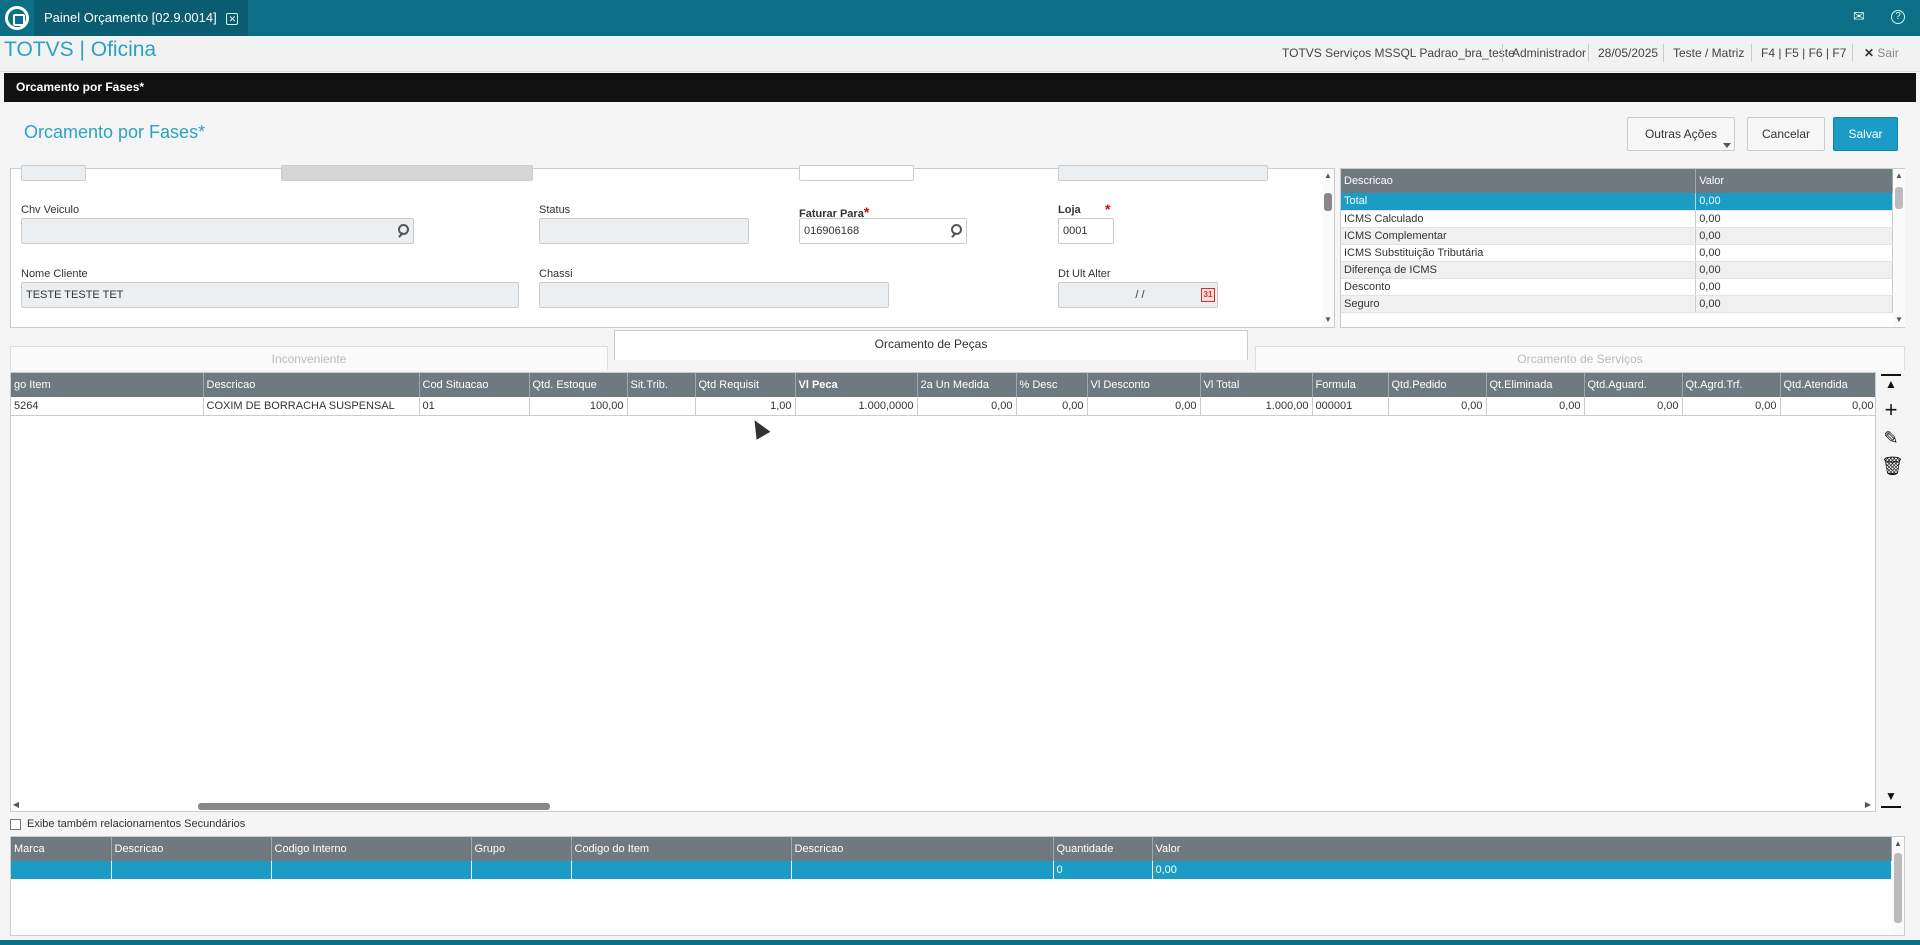 This screenshot has width=1920, height=945. I want to click on summary-header-descricao: Descricao, so click(1519, 181).